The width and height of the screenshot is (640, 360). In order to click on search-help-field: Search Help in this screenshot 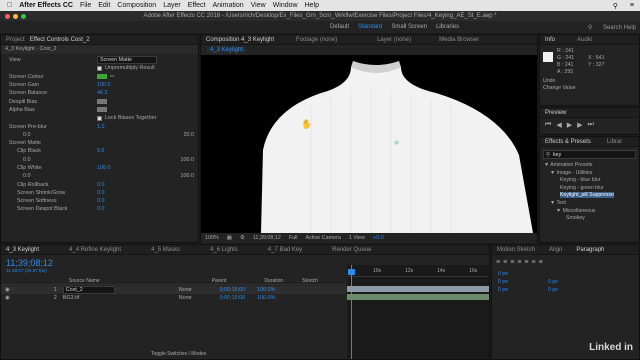, I will do `click(619, 28)`.